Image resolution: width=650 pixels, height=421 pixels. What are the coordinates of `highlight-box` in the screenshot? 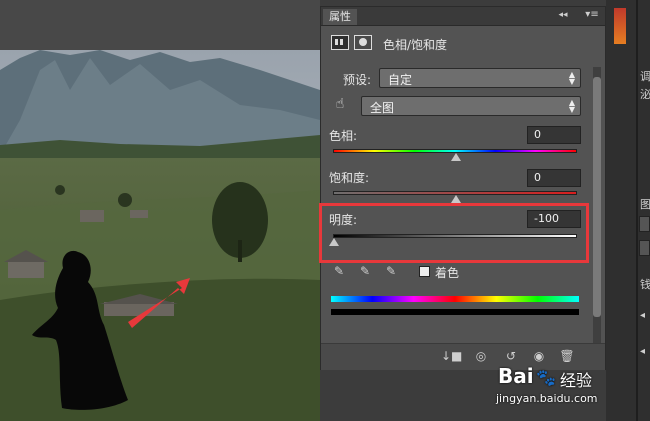 It's located at (454, 233).